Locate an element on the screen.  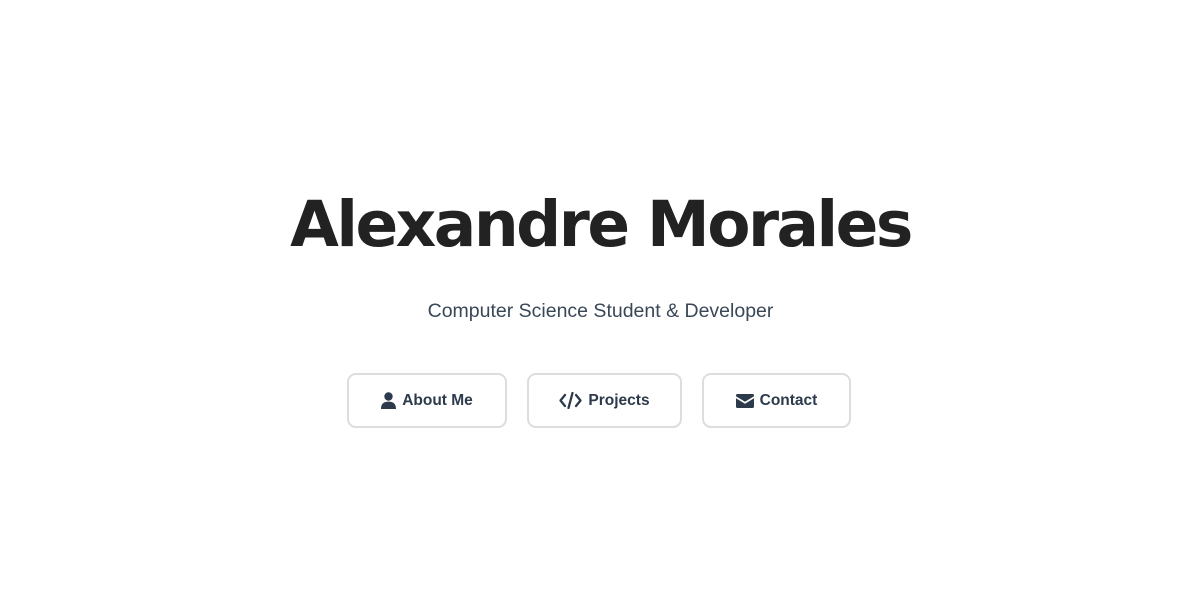
nav-buttons: About Me Projects Contact is located at coordinates (600, 400).